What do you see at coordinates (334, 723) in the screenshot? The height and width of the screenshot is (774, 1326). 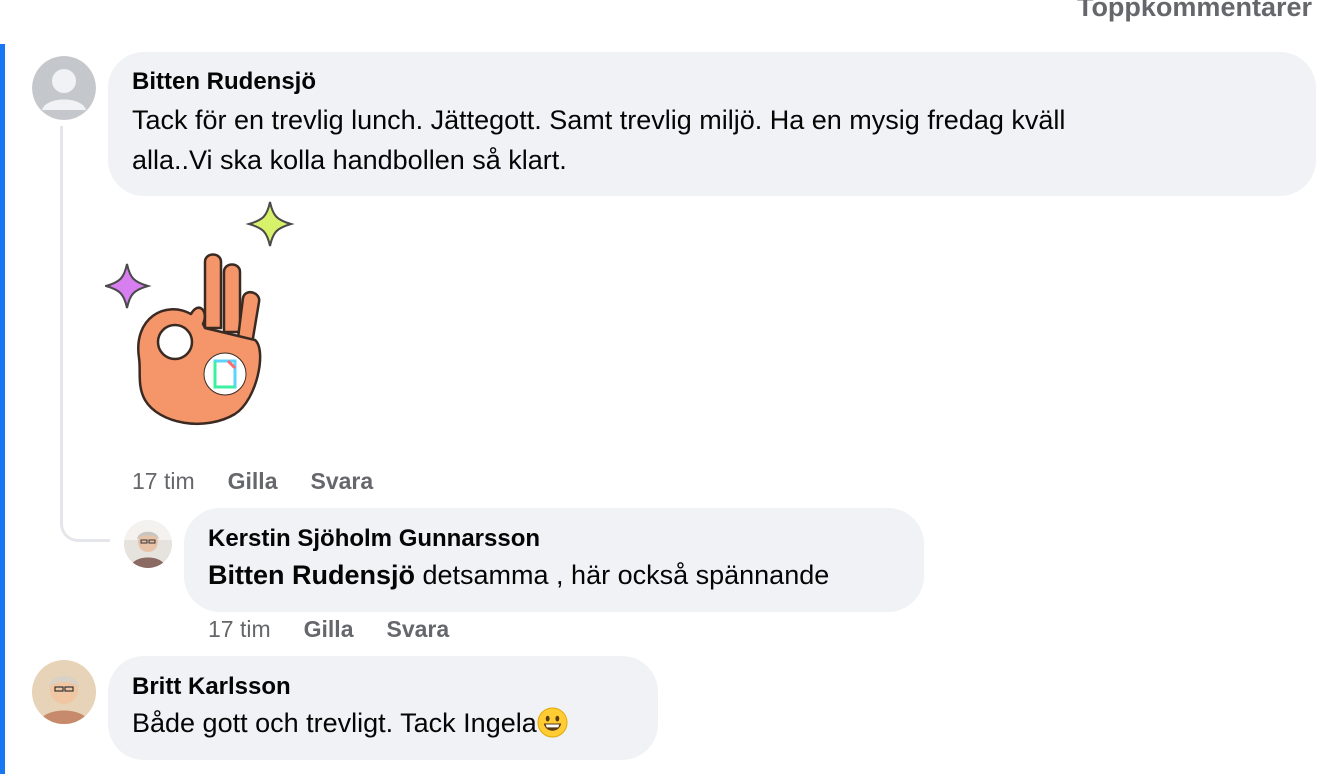 I see `comment-text-body: Både gott och trevligt. Tack Ingela` at bounding box center [334, 723].